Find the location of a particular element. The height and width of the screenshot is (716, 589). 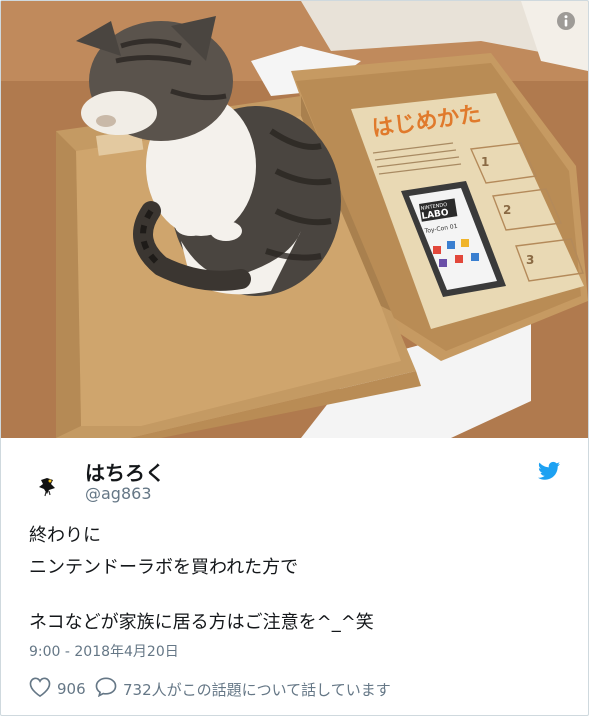

user-handle: @ag863 is located at coordinates (118, 493).